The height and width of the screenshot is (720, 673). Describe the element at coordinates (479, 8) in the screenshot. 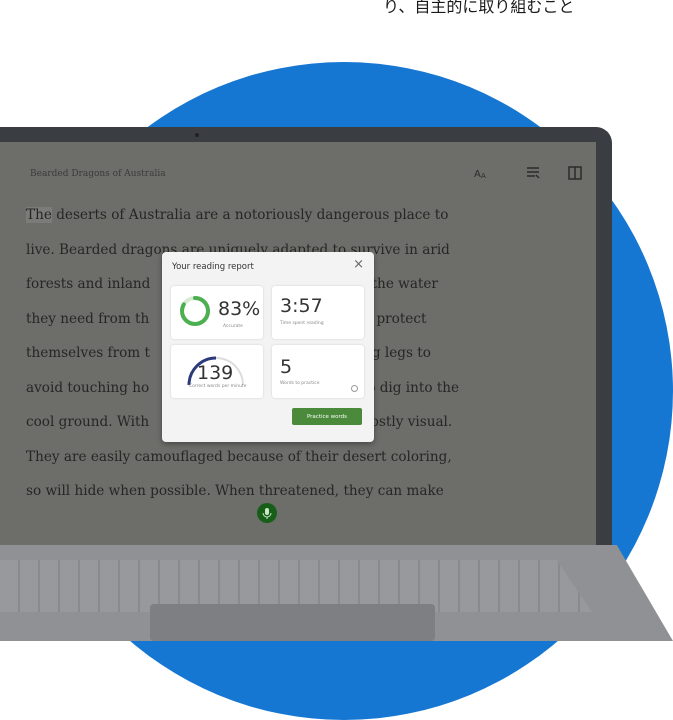

I see `caption-text: り、自主的に取り組むこと` at that location.